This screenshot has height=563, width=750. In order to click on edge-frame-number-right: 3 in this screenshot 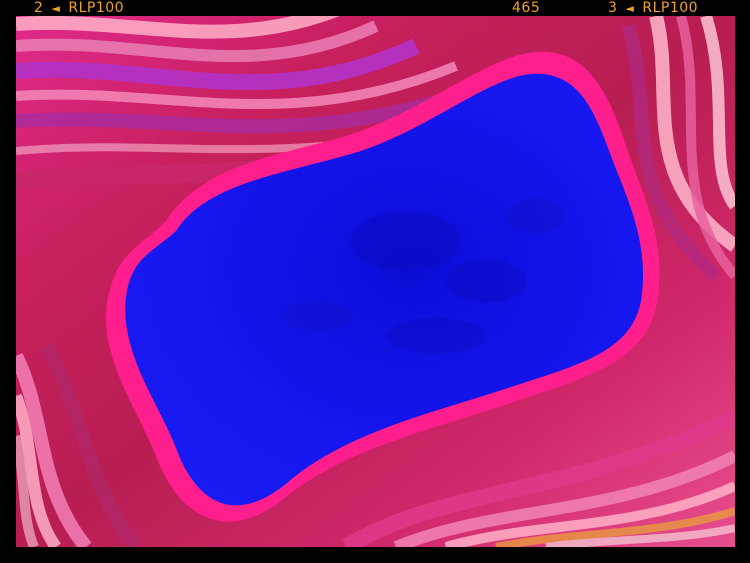, I will do `click(613, 8)`.